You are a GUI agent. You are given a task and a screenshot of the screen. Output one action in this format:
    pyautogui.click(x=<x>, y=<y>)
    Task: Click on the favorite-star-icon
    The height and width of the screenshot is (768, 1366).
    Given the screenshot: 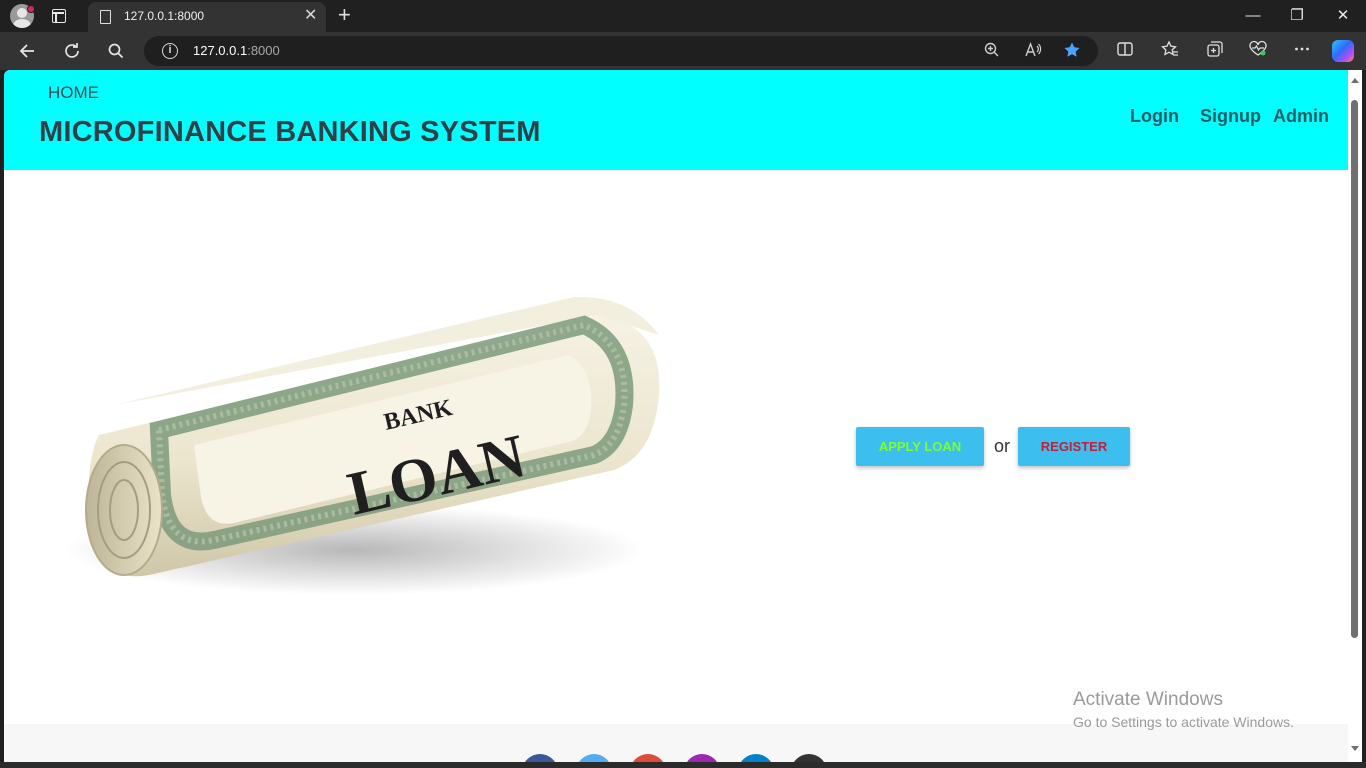 What is the action you would take?
    pyautogui.click(x=1072, y=51)
    